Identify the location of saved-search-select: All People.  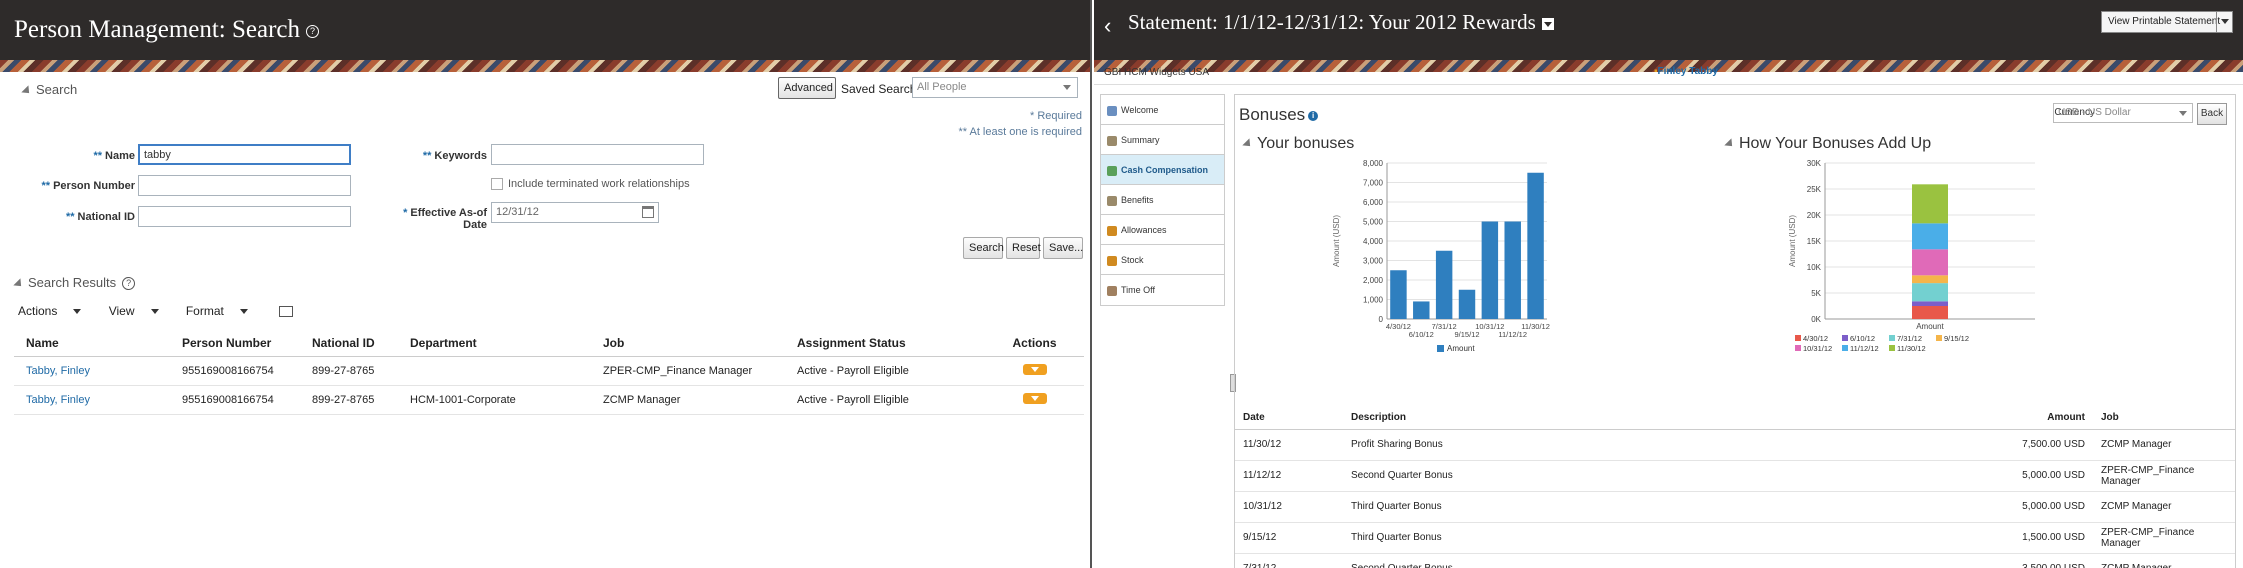
(995, 87).